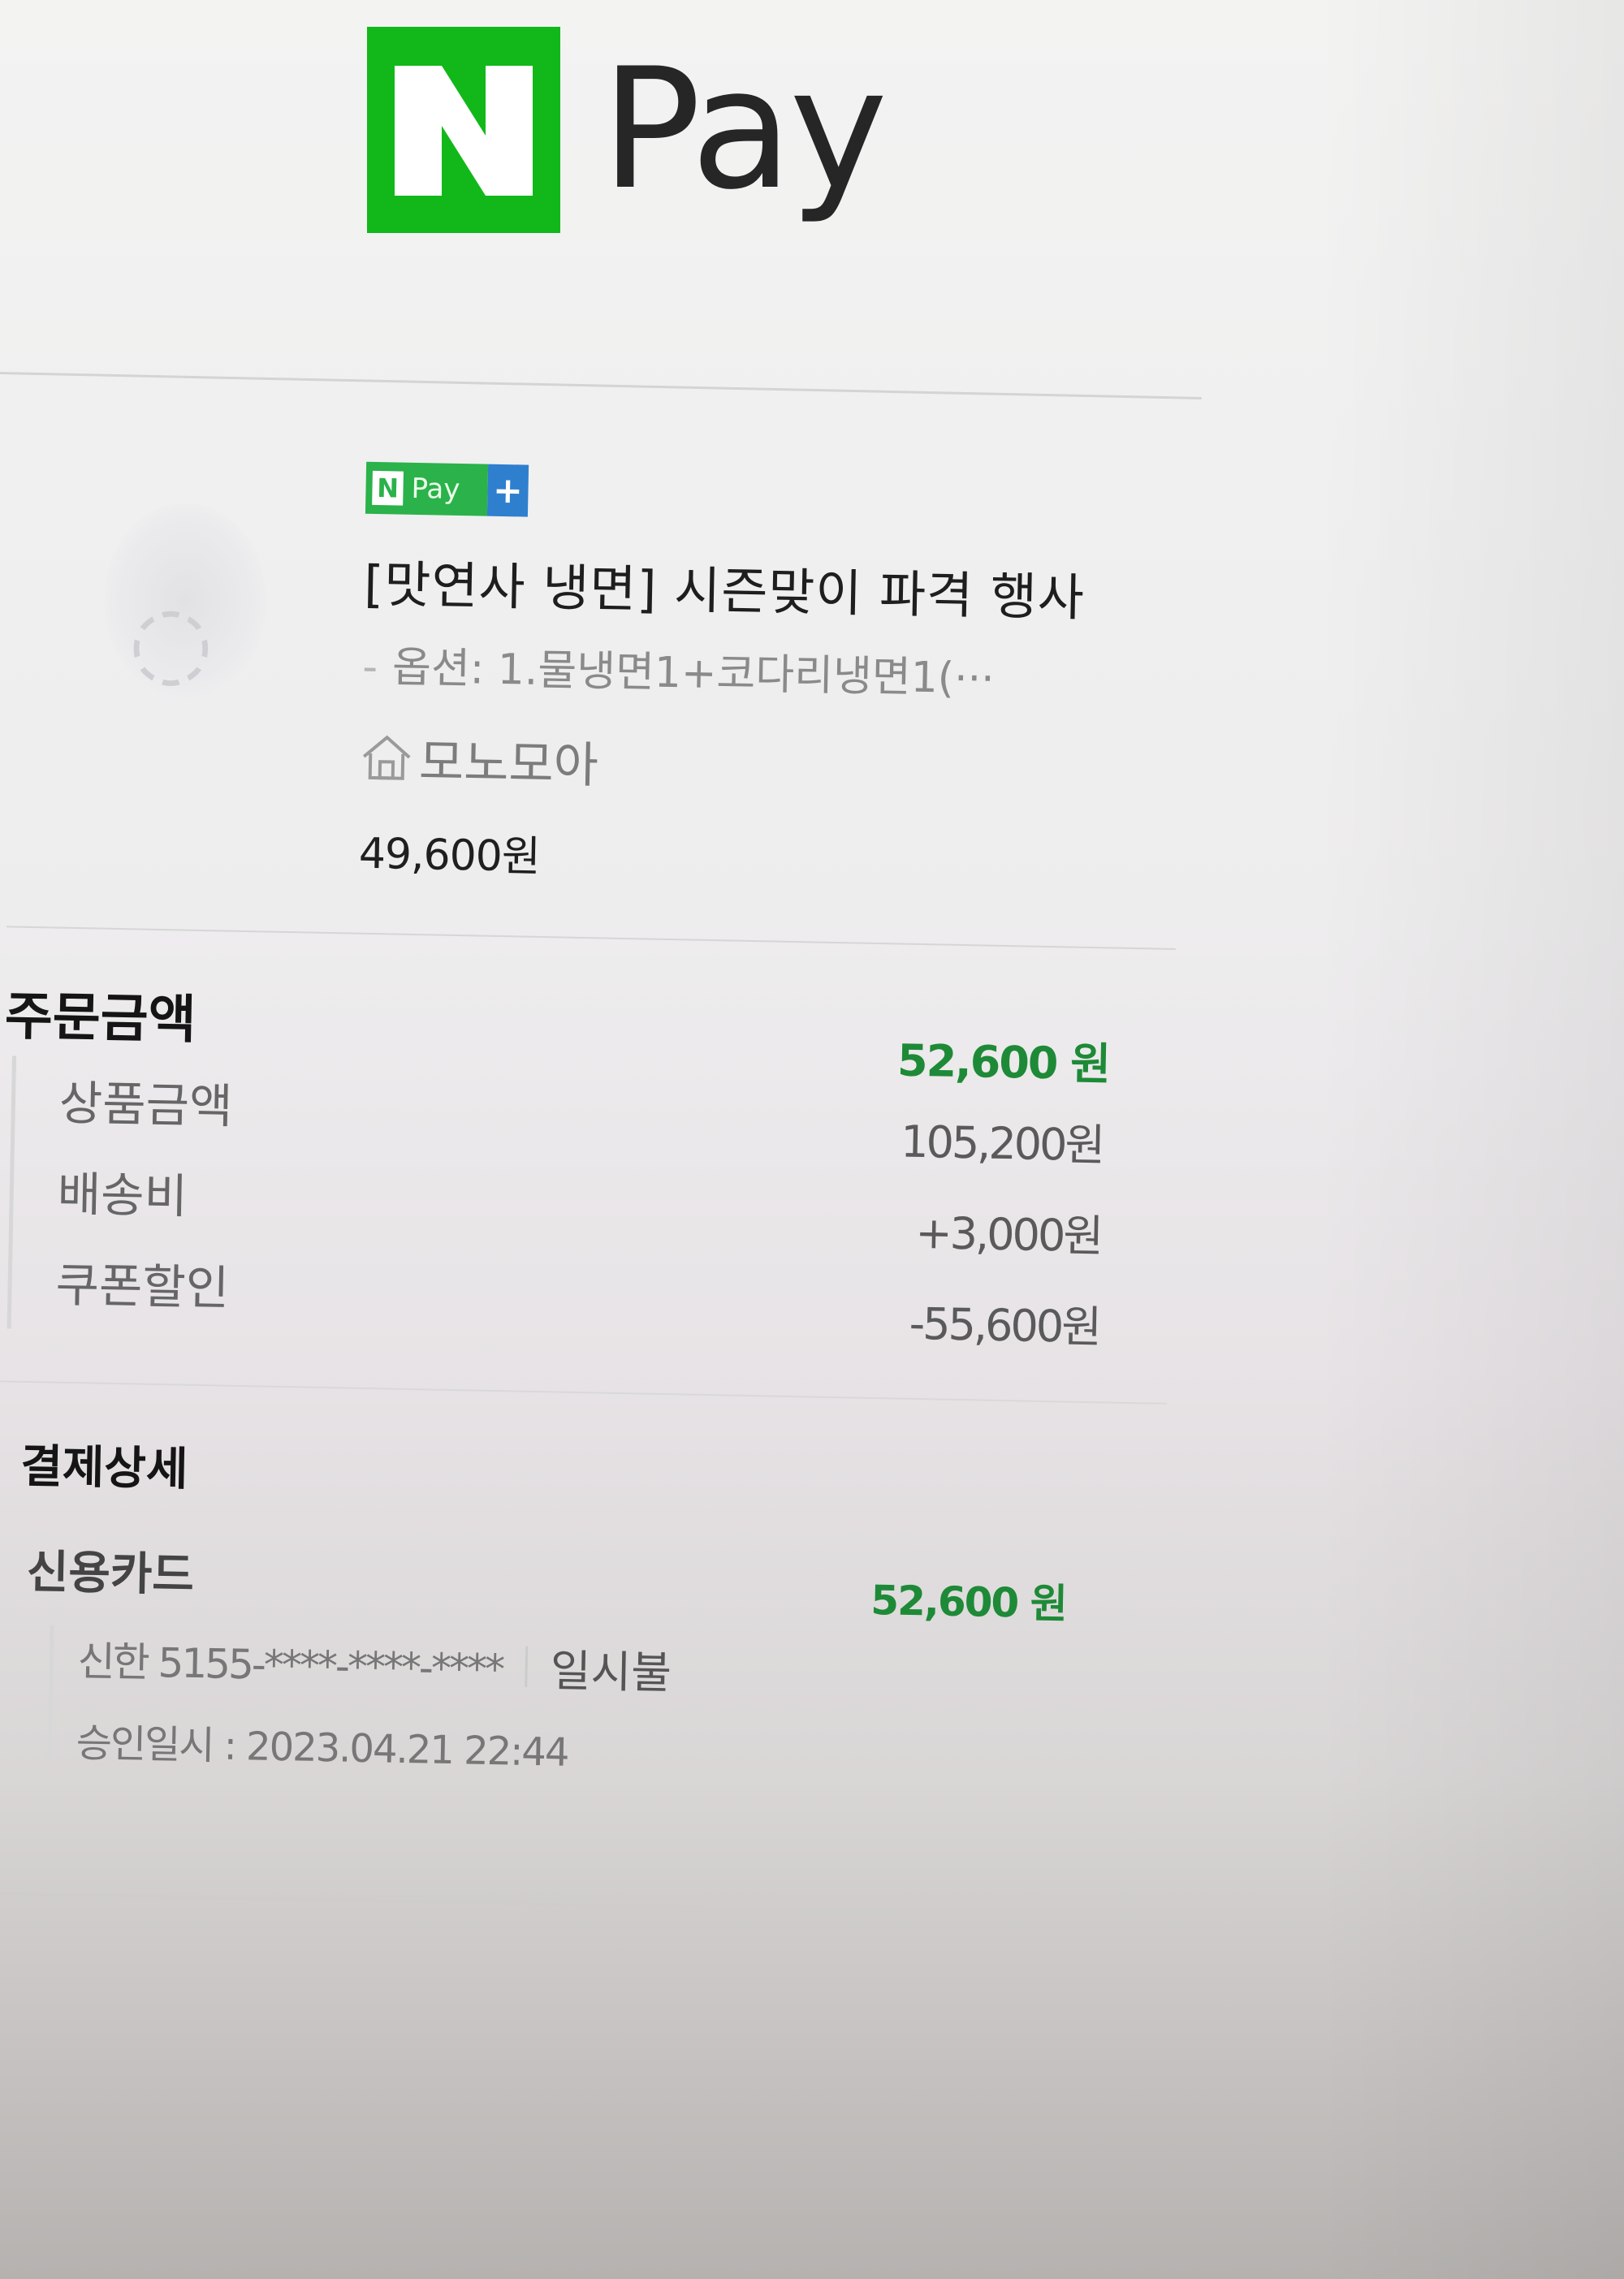  What do you see at coordinates (583, 1905) in the screenshot?
I see `bottom-divider` at bounding box center [583, 1905].